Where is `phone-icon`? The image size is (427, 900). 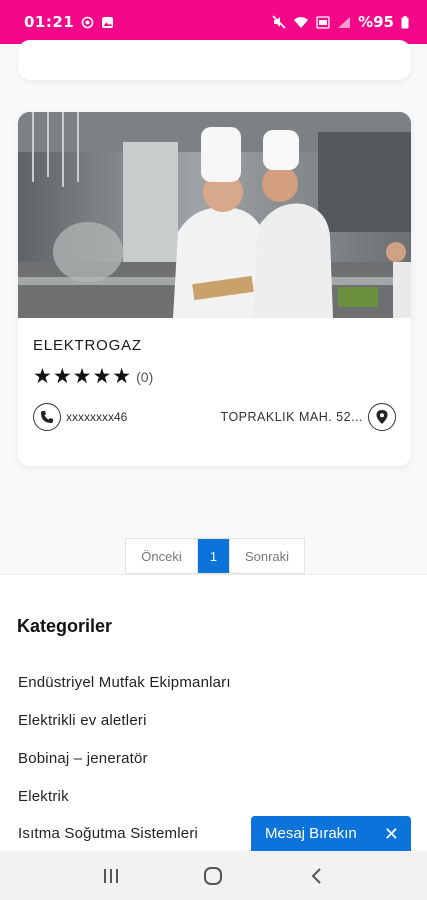 phone-icon is located at coordinates (47, 417).